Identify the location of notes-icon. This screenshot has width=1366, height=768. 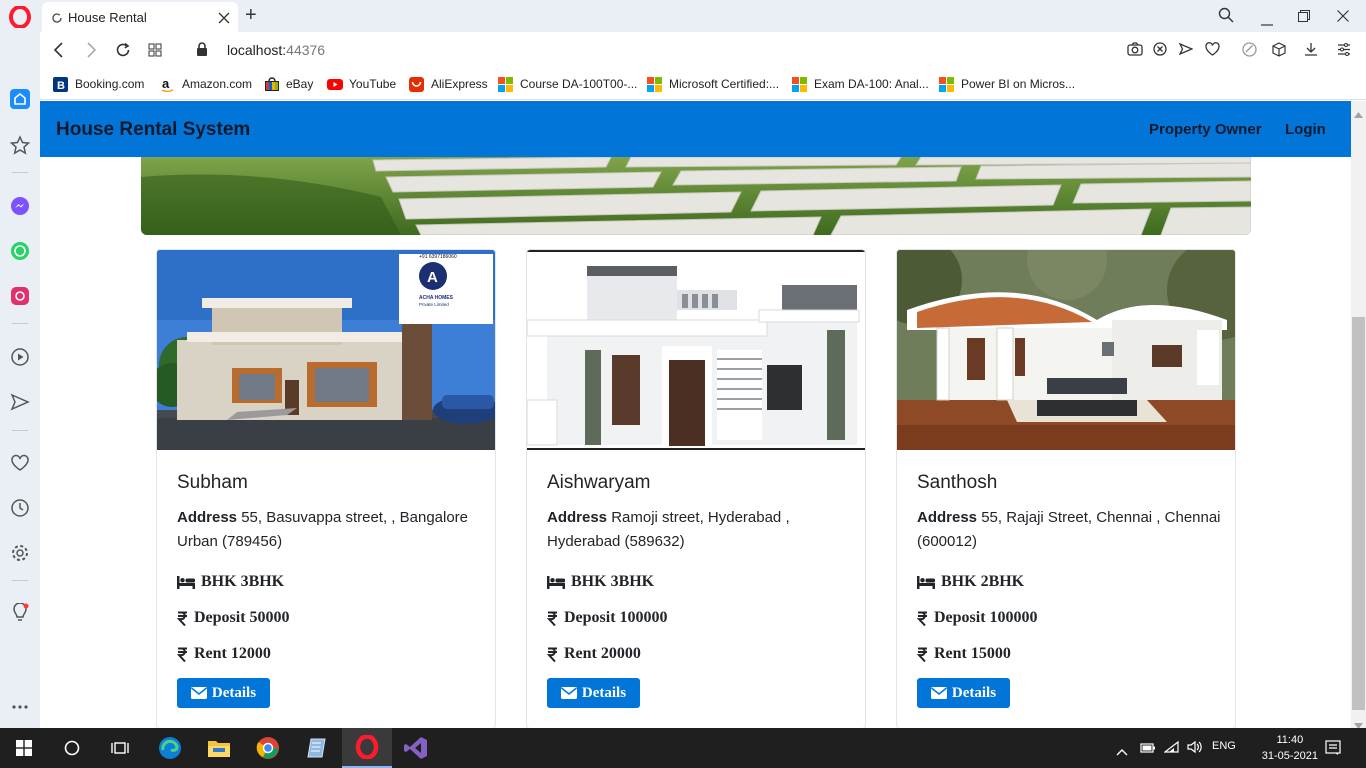
(316, 748).